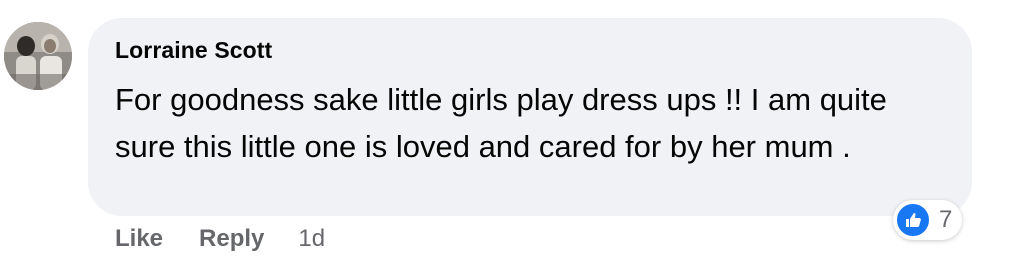 Image resolution: width=1024 pixels, height=256 pixels. I want to click on previous-comment-fragment, so click(244, 2).